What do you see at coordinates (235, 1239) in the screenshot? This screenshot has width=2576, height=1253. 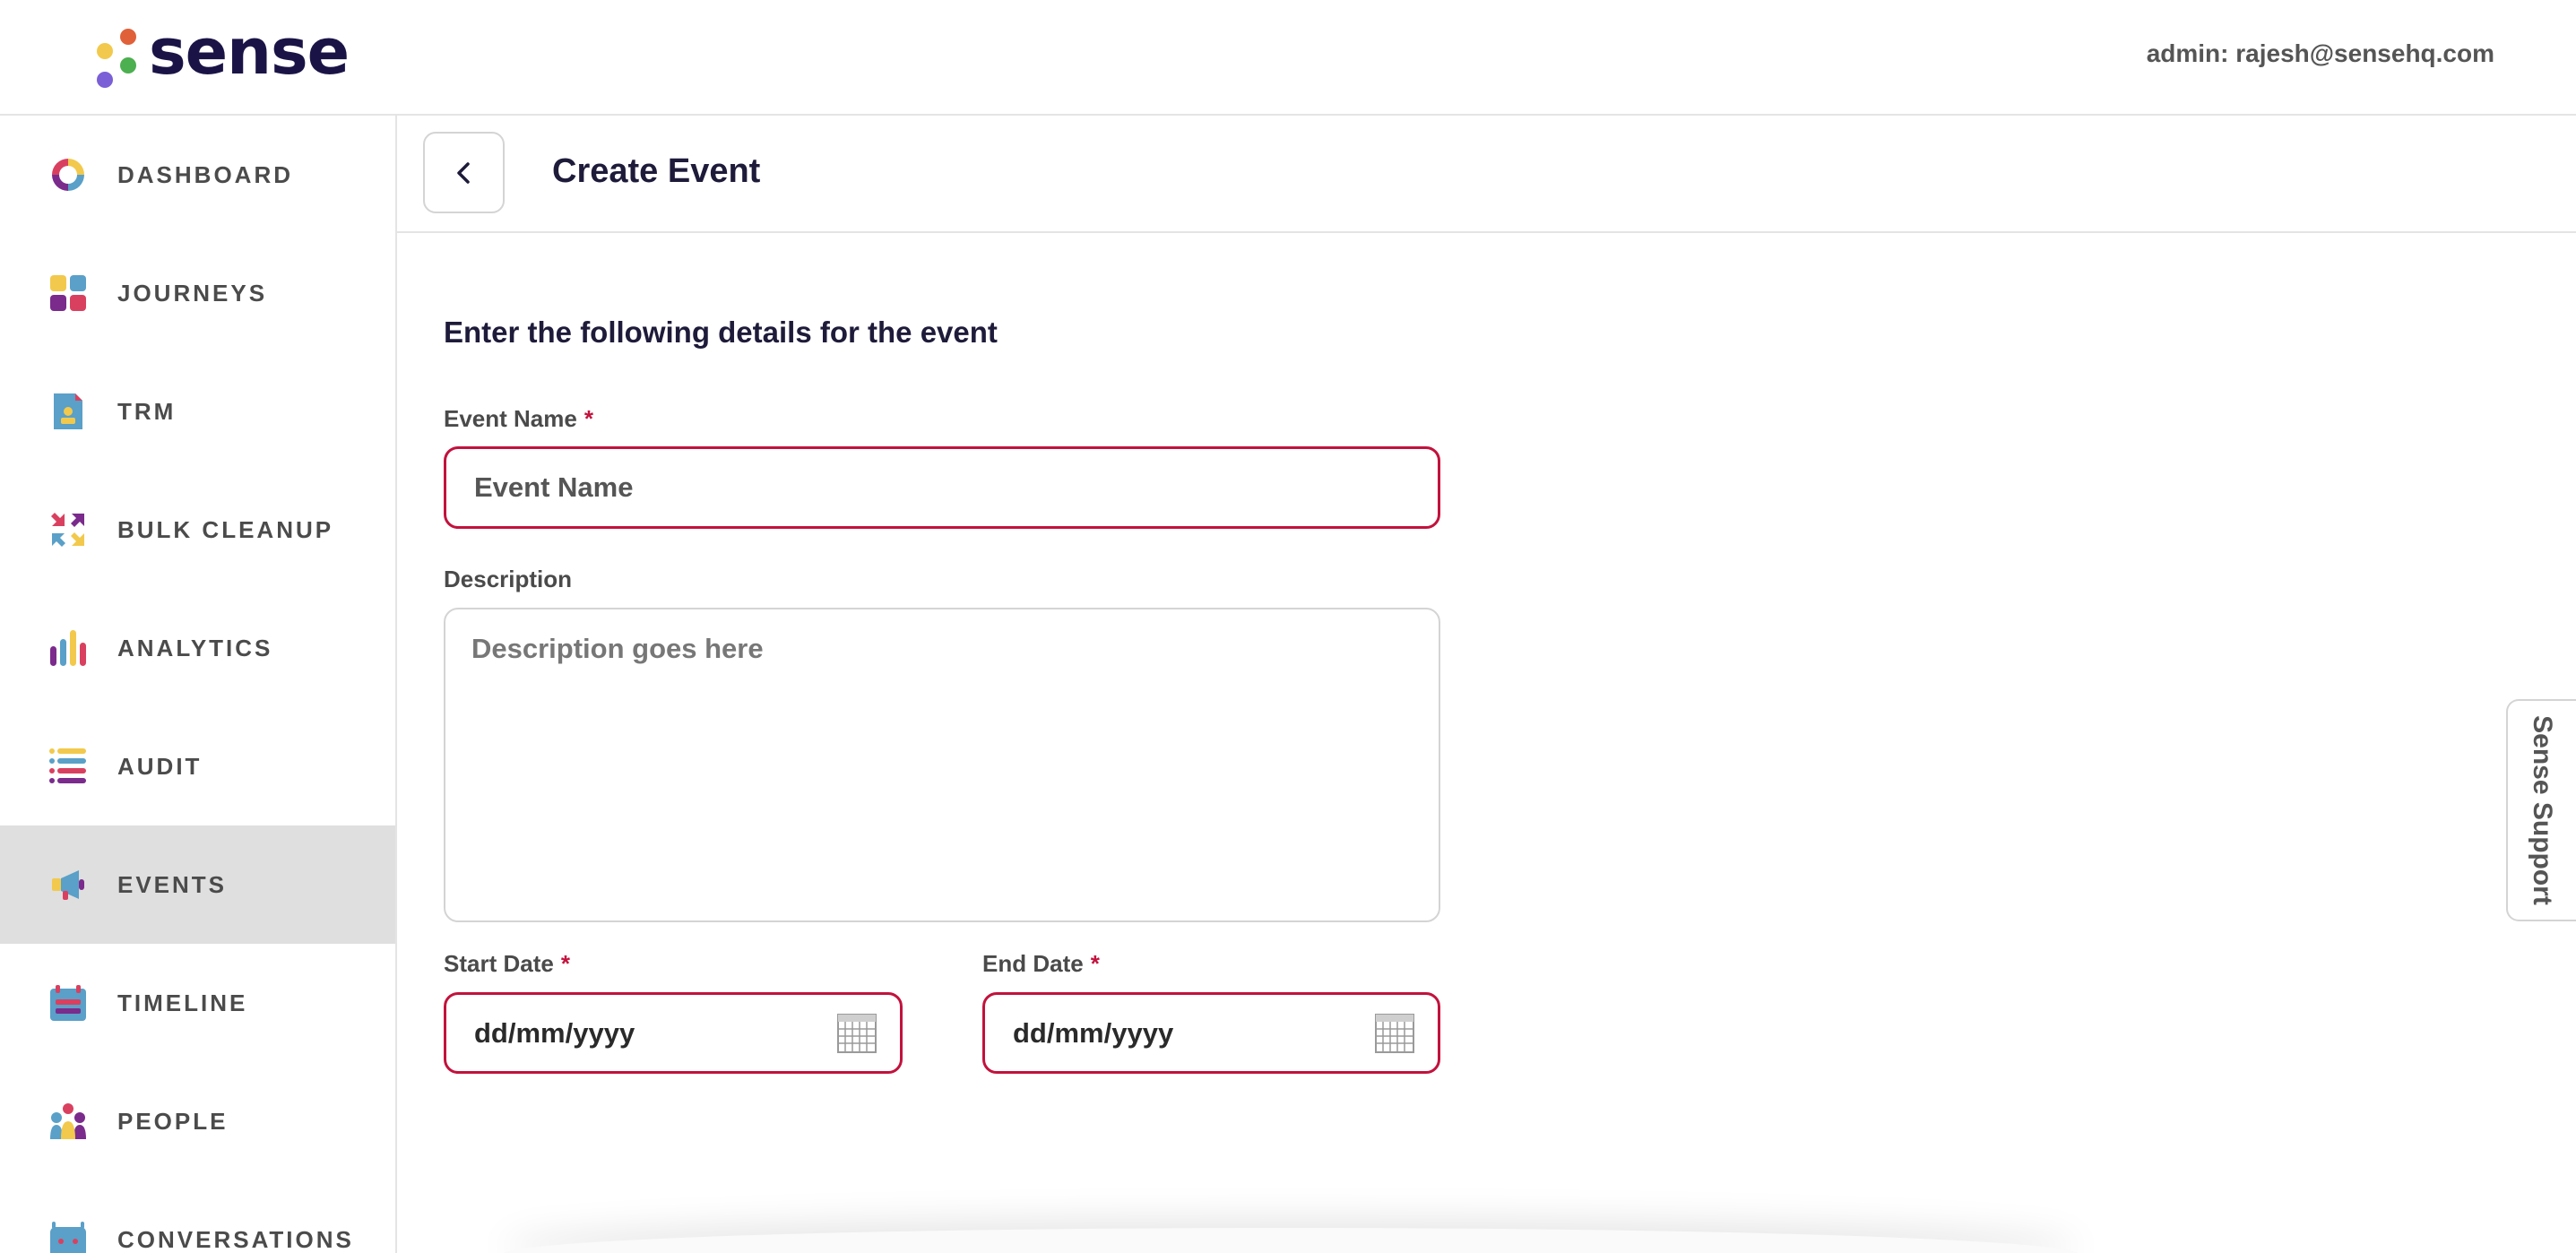 I see `sidebar-item-label: CONVERSATIONS` at bounding box center [235, 1239].